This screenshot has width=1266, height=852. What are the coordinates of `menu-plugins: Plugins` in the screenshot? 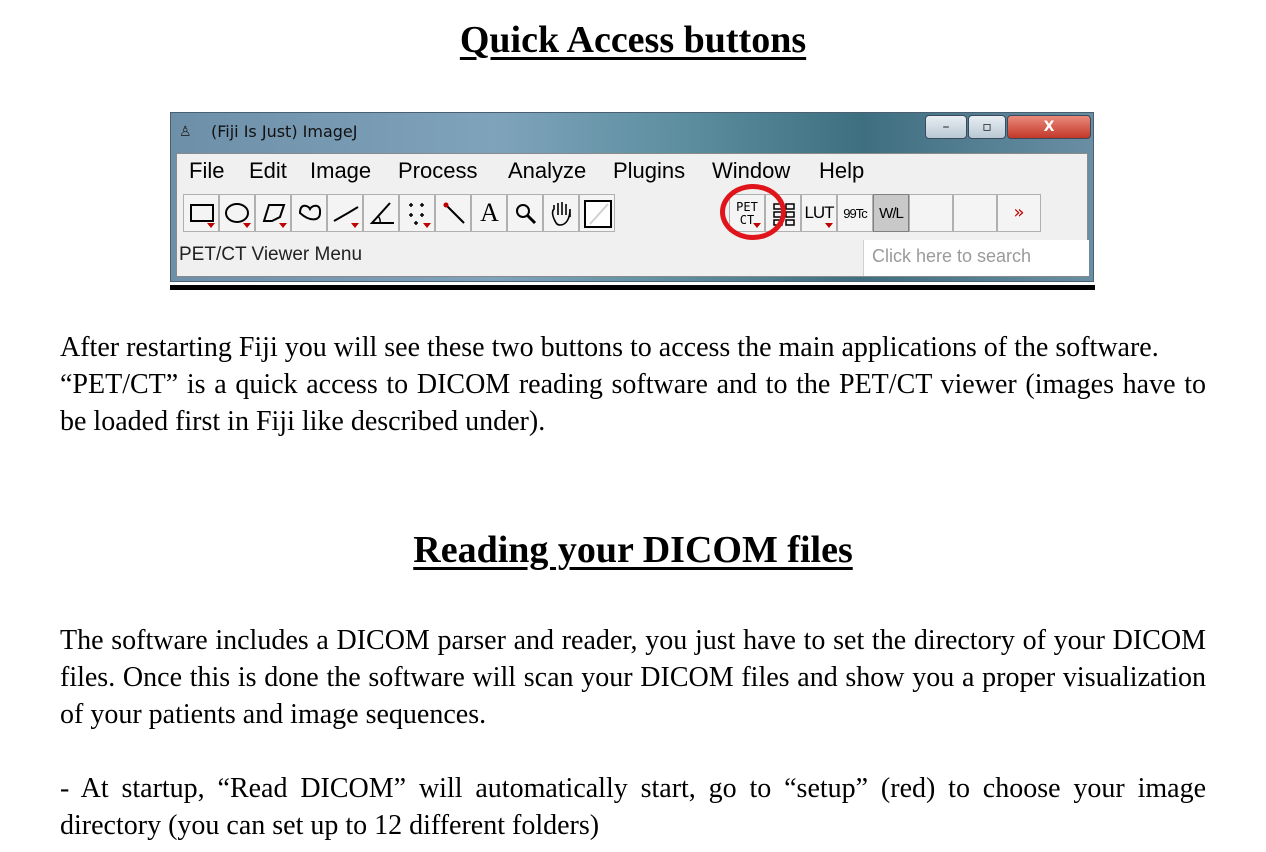 It's located at (649, 171).